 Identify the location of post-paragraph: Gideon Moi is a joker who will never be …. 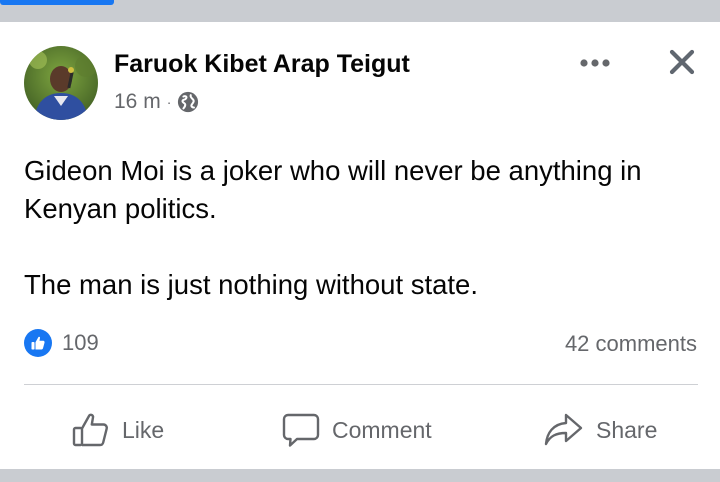
(333, 189).